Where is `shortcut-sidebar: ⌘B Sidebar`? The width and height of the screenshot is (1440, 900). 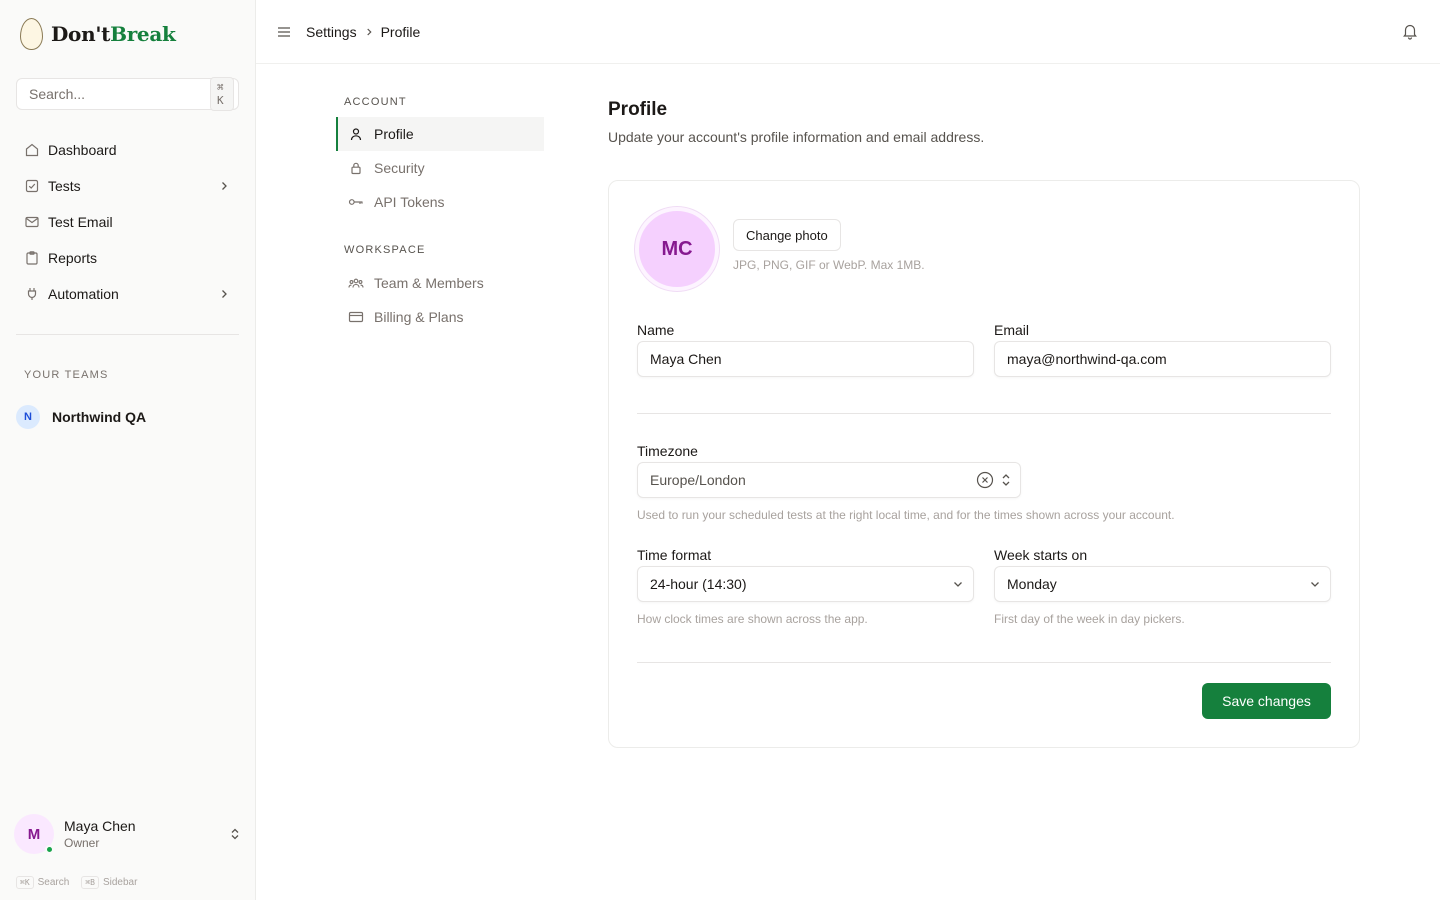 shortcut-sidebar: ⌘B Sidebar is located at coordinates (109, 882).